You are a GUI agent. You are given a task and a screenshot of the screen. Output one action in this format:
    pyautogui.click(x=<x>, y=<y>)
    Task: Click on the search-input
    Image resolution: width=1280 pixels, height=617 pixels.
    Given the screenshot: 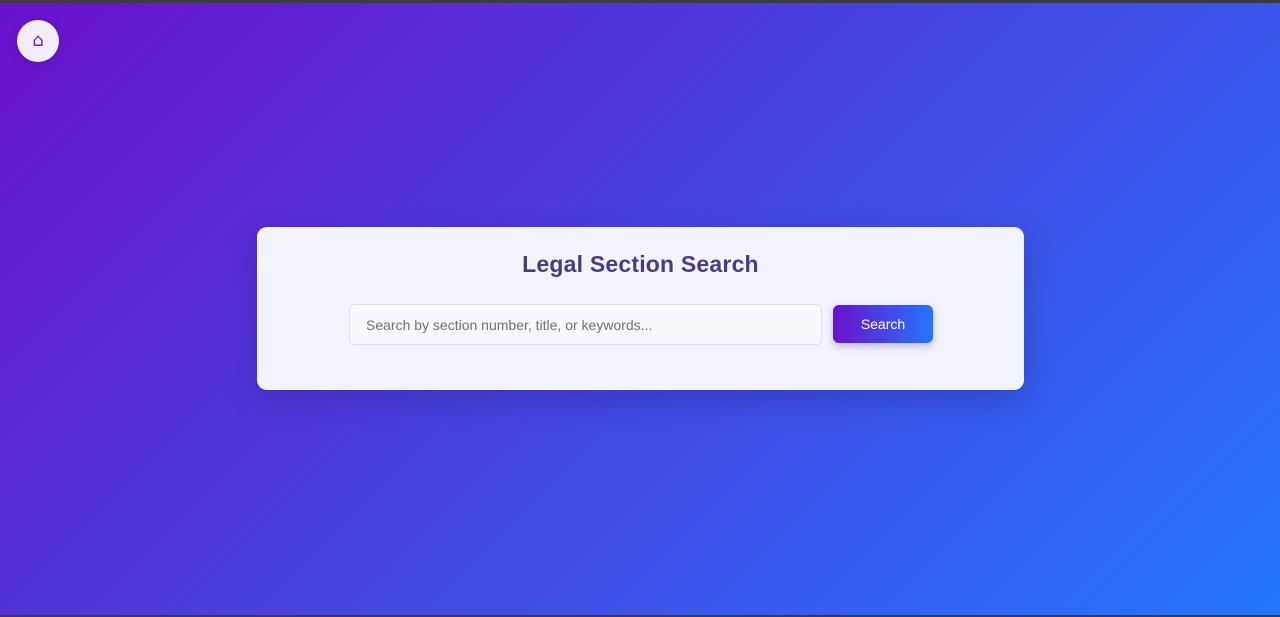 What is the action you would take?
    pyautogui.click(x=585, y=324)
    